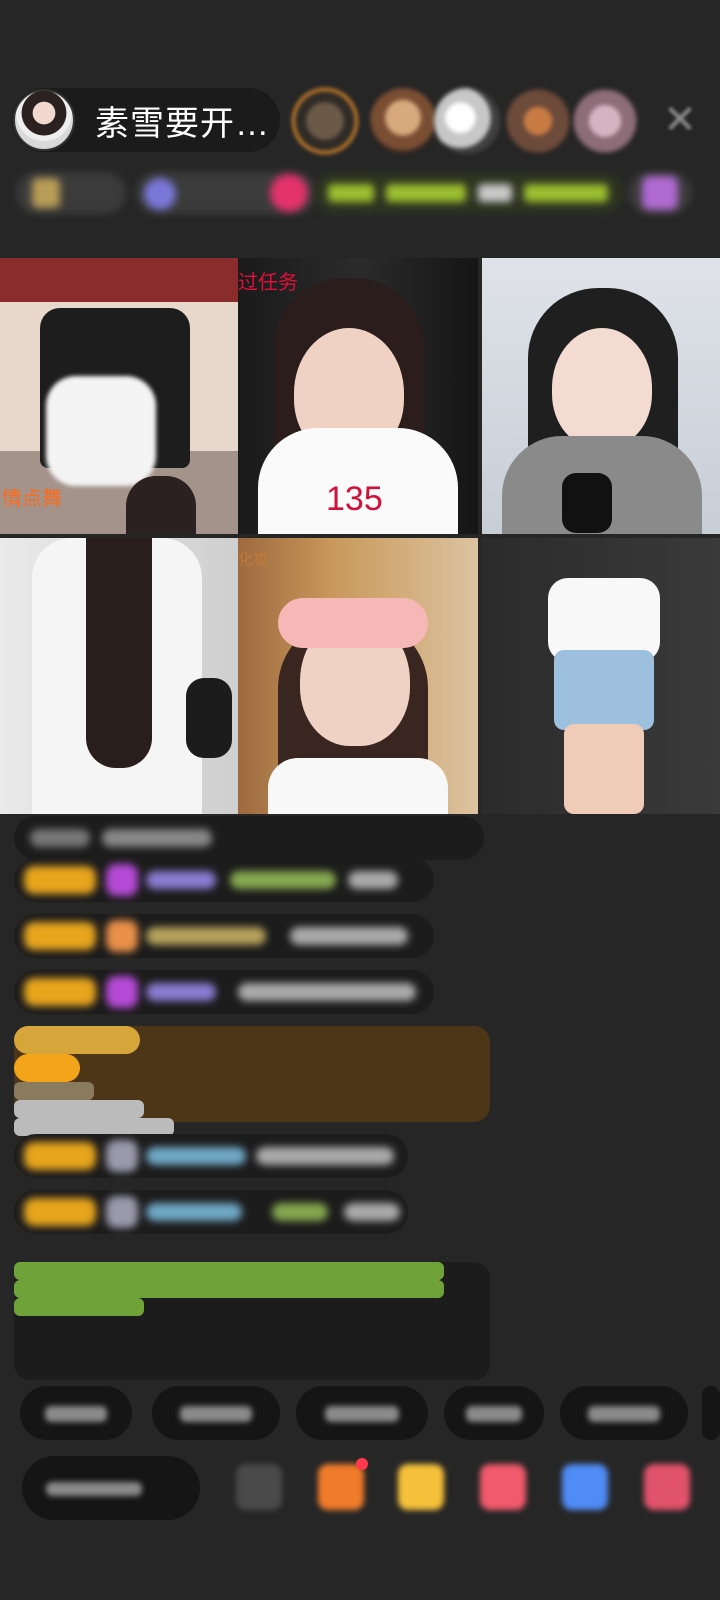 The height and width of the screenshot is (1600, 720). I want to click on host-avatar, so click(44, 120).